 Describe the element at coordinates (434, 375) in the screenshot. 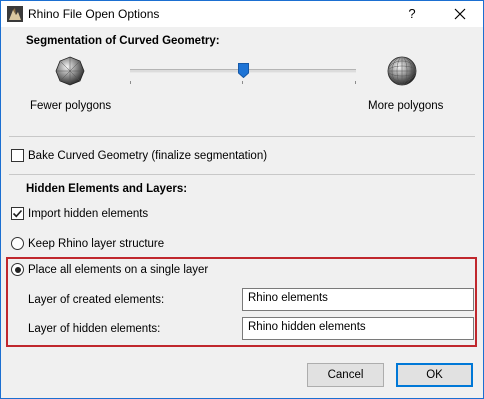

I see `ok-button: OK` at that location.